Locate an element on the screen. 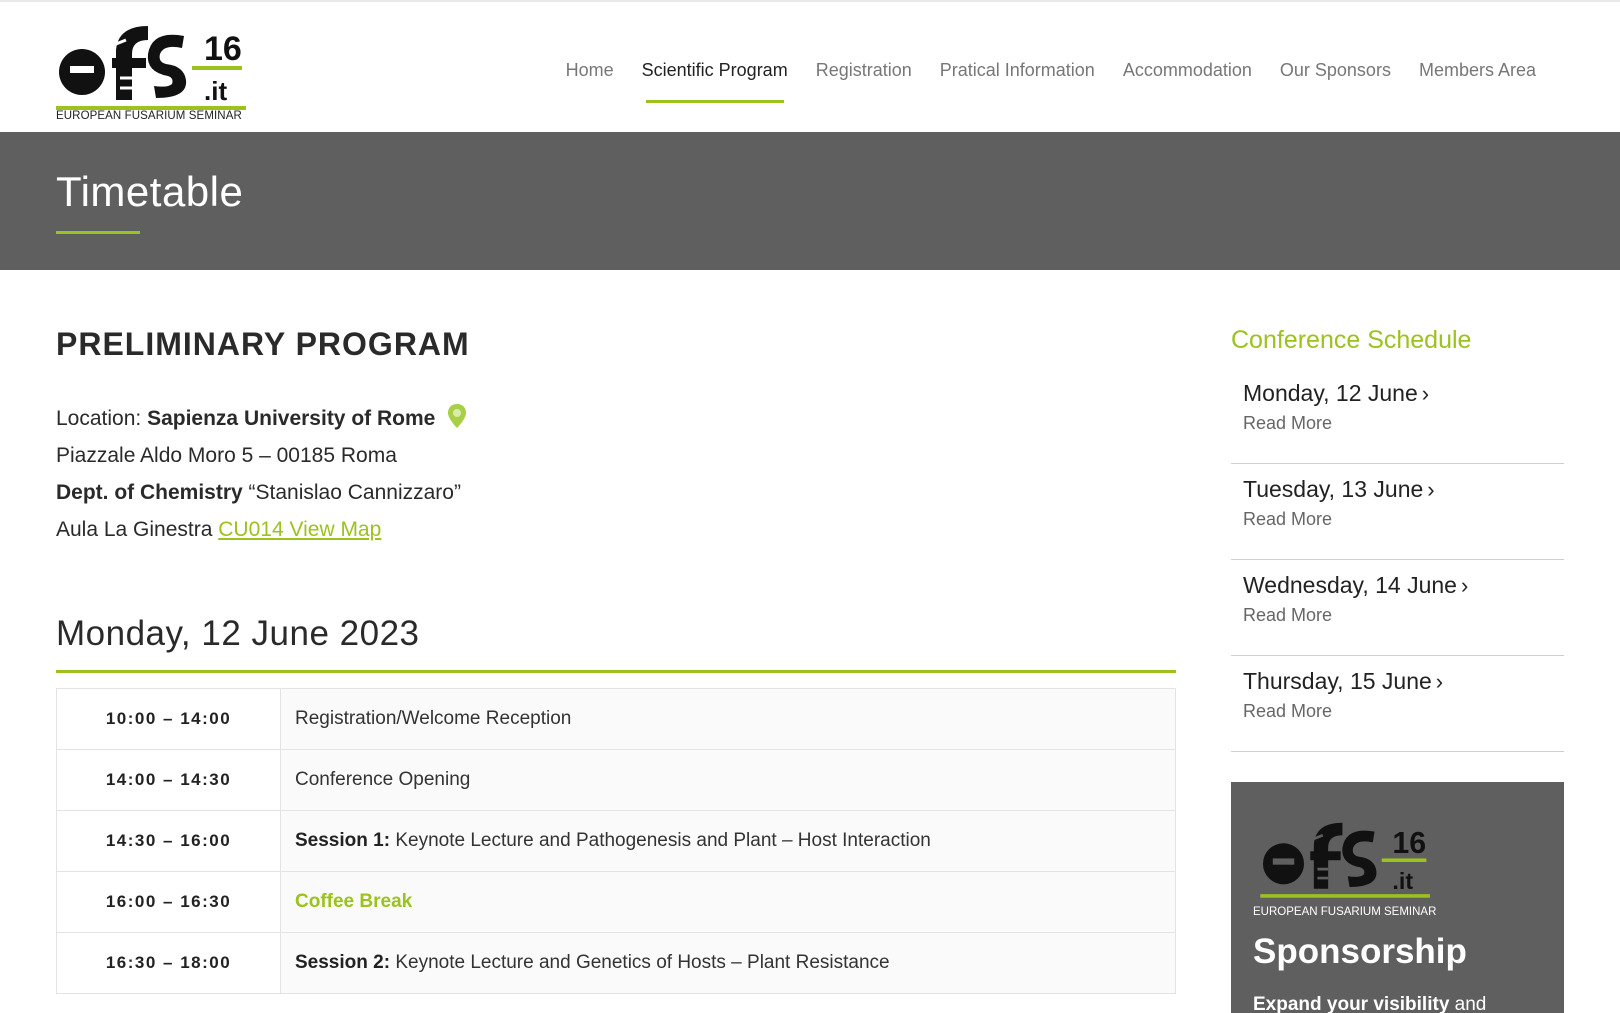 This screenshot has height=1013, width=1620. schedule-day: Monday, 12 June › is located at coordinates (1403, 393).